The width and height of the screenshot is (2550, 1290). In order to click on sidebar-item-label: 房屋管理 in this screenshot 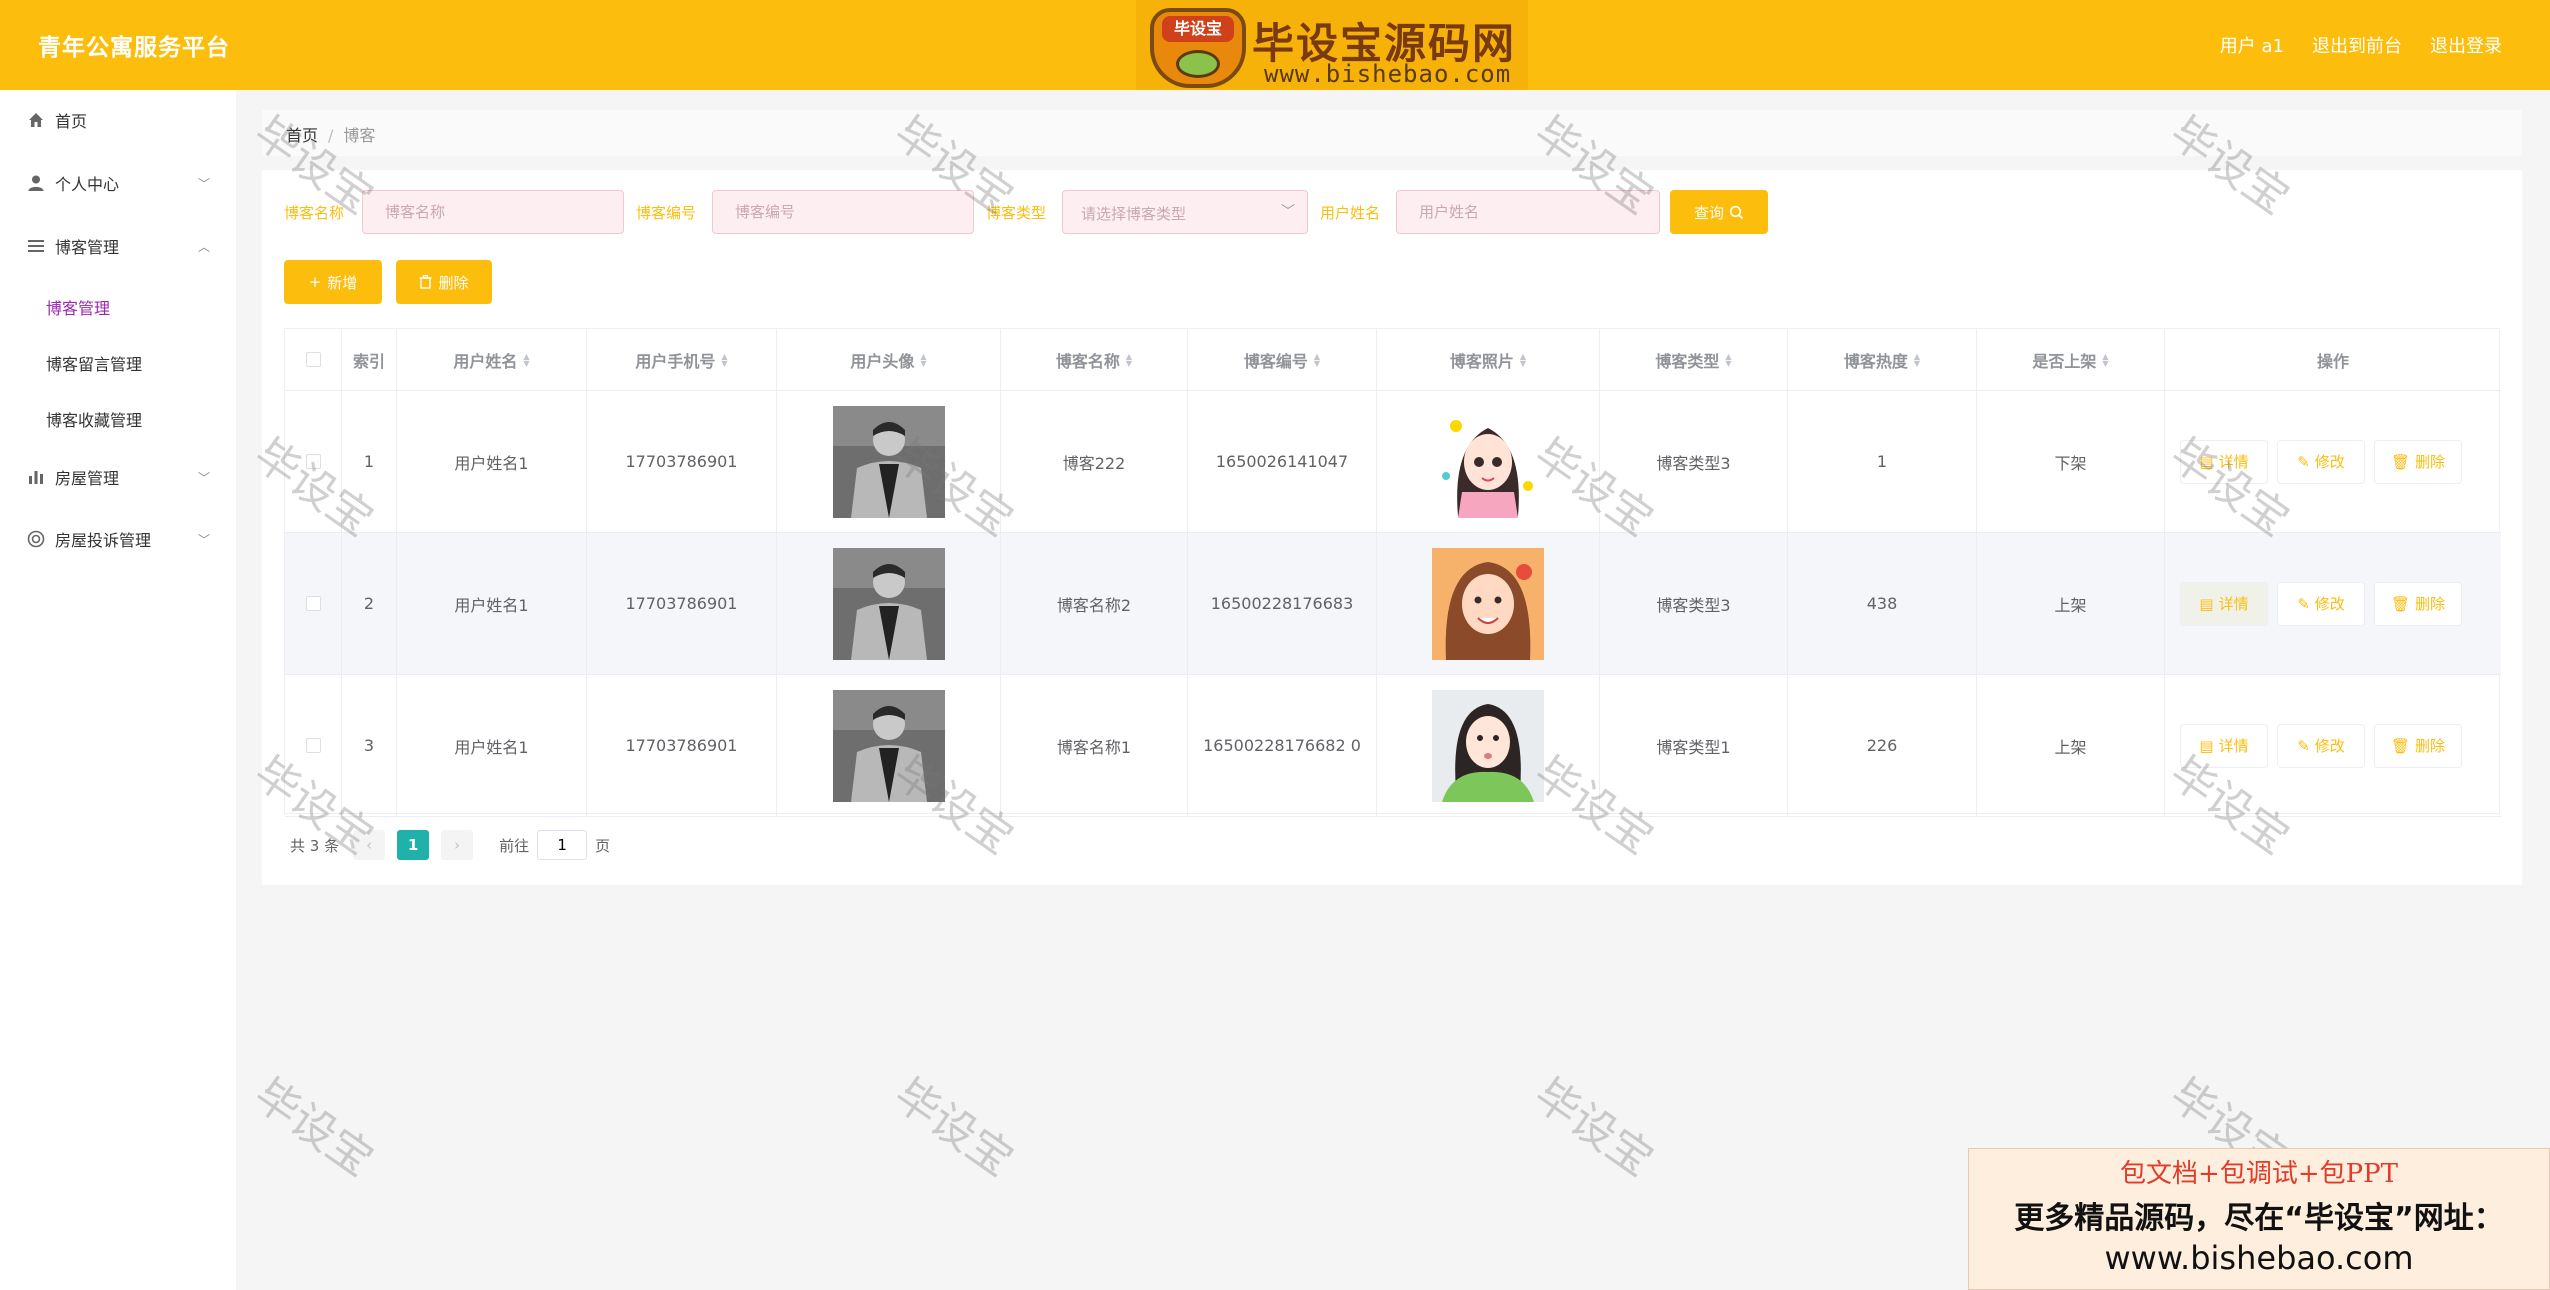, I will do `click(87, 478)`.